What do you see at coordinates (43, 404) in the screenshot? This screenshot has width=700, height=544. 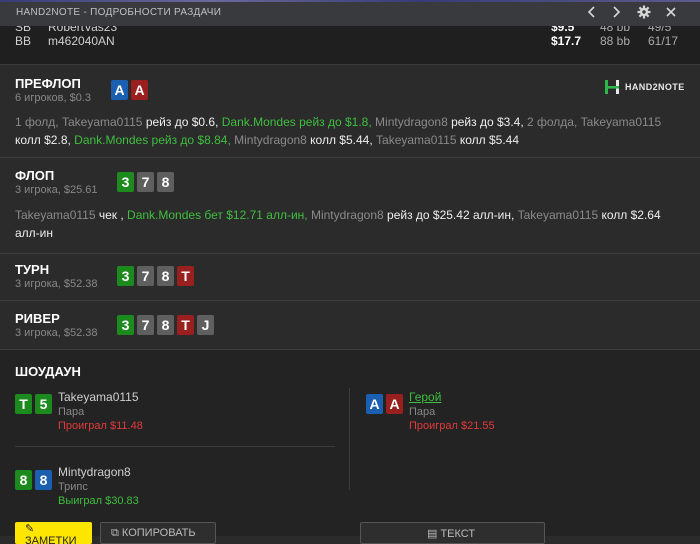 I see `card: 5` at bounding box center [43, 404].